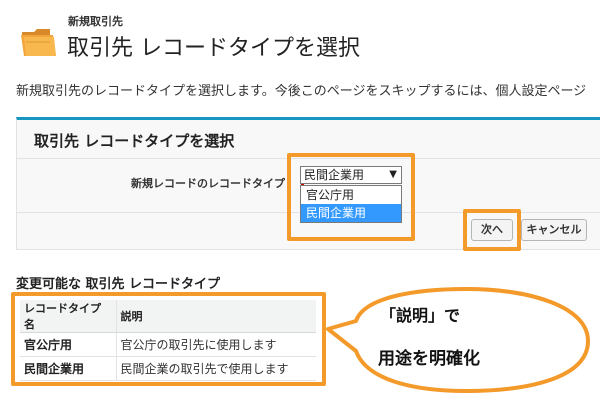  I want to click on divider, so click(308, 158).